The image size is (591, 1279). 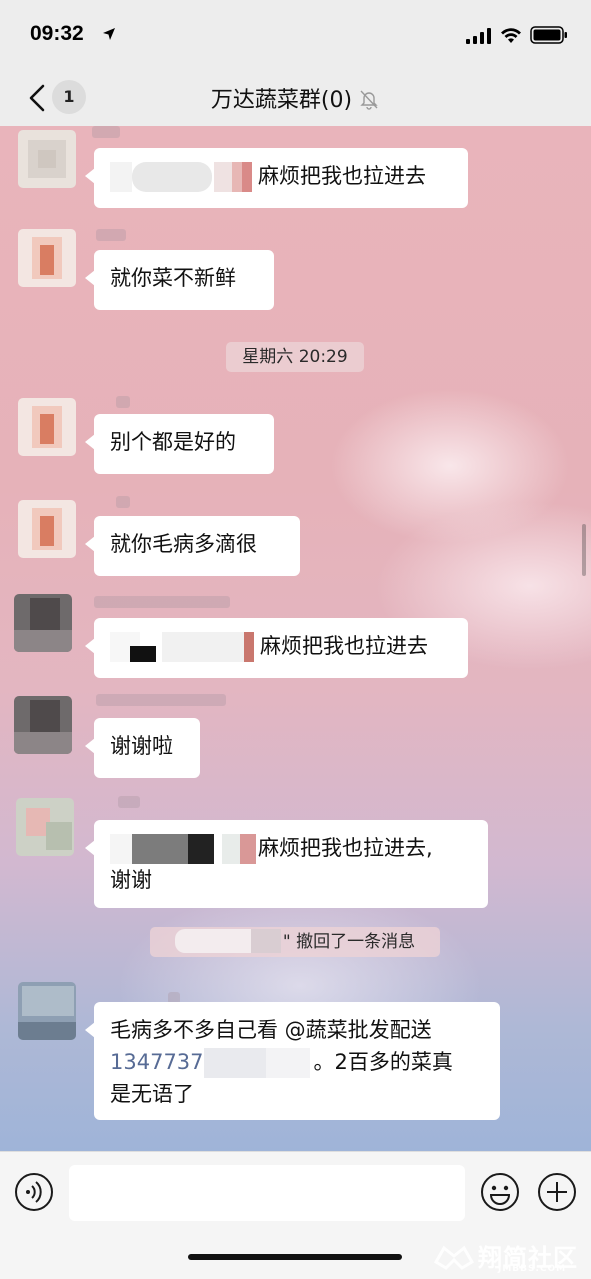 What do you see at coordinates (295, 35) in the screenshot?
I see `status-bar: 09:32` at bounding box center [295, 35].